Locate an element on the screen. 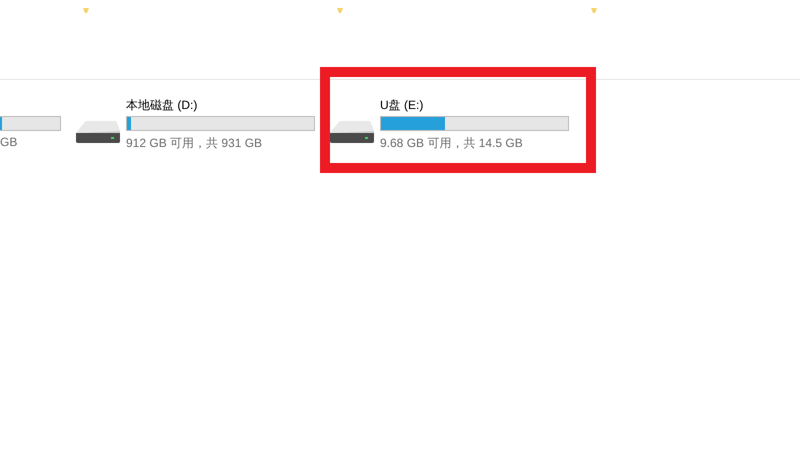 The image size is (800, 450). free-space-text: 912 GB 可用，共 931 GB is located at coordinates (195, 143).